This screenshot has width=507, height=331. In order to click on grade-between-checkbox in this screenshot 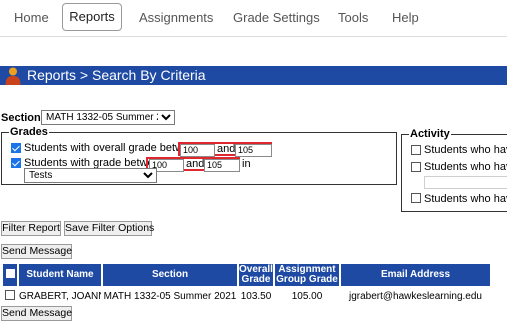, I will do `click(16, 163)`.